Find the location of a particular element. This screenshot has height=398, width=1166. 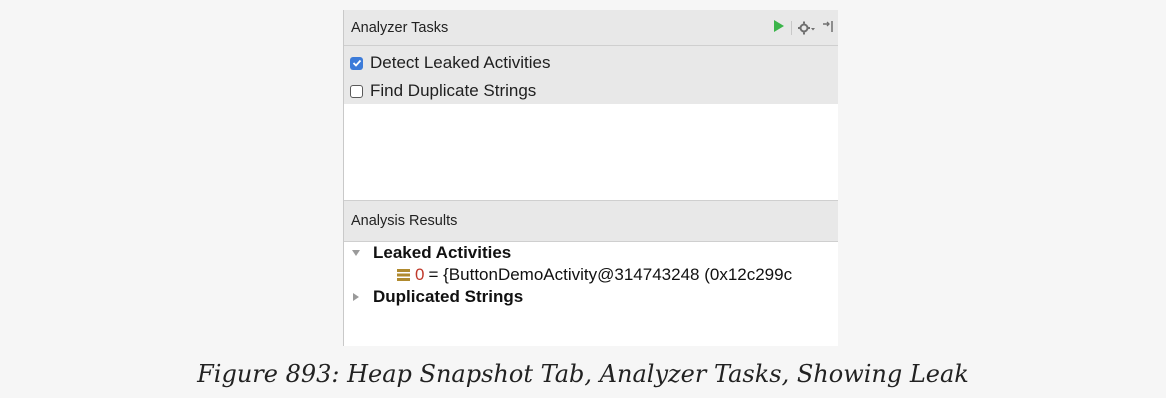

task-find-duplicate-strings: Find Duplicate Strings is located at coordinates (591, 91).